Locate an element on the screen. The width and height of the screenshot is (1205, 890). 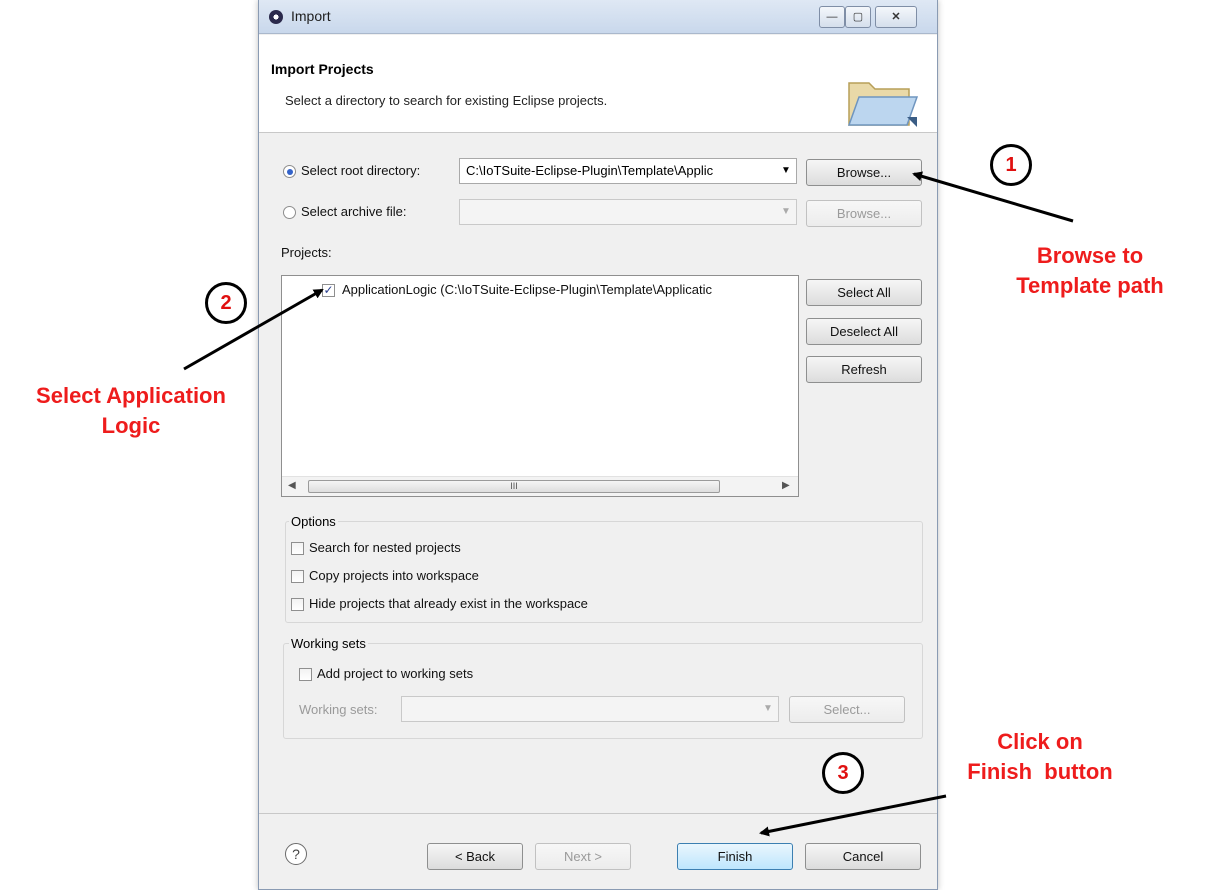
step-2-badge: 2 is located at coordinates (226, 303).